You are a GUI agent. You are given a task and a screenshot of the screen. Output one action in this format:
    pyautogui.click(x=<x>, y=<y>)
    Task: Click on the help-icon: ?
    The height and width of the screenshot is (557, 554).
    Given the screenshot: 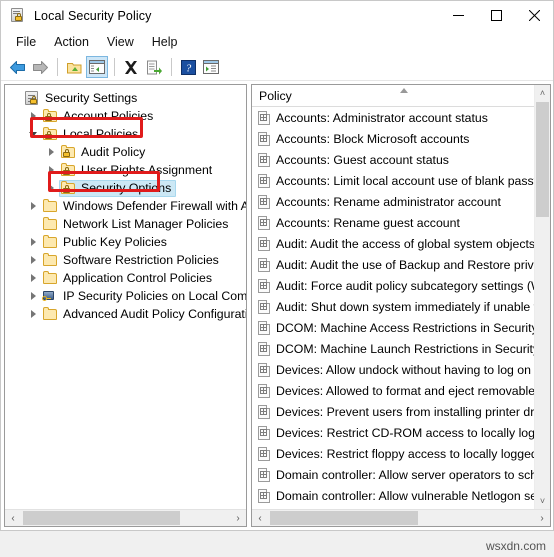 What is the action you would take?
    pyautogui.click(x=188, y=67)
    